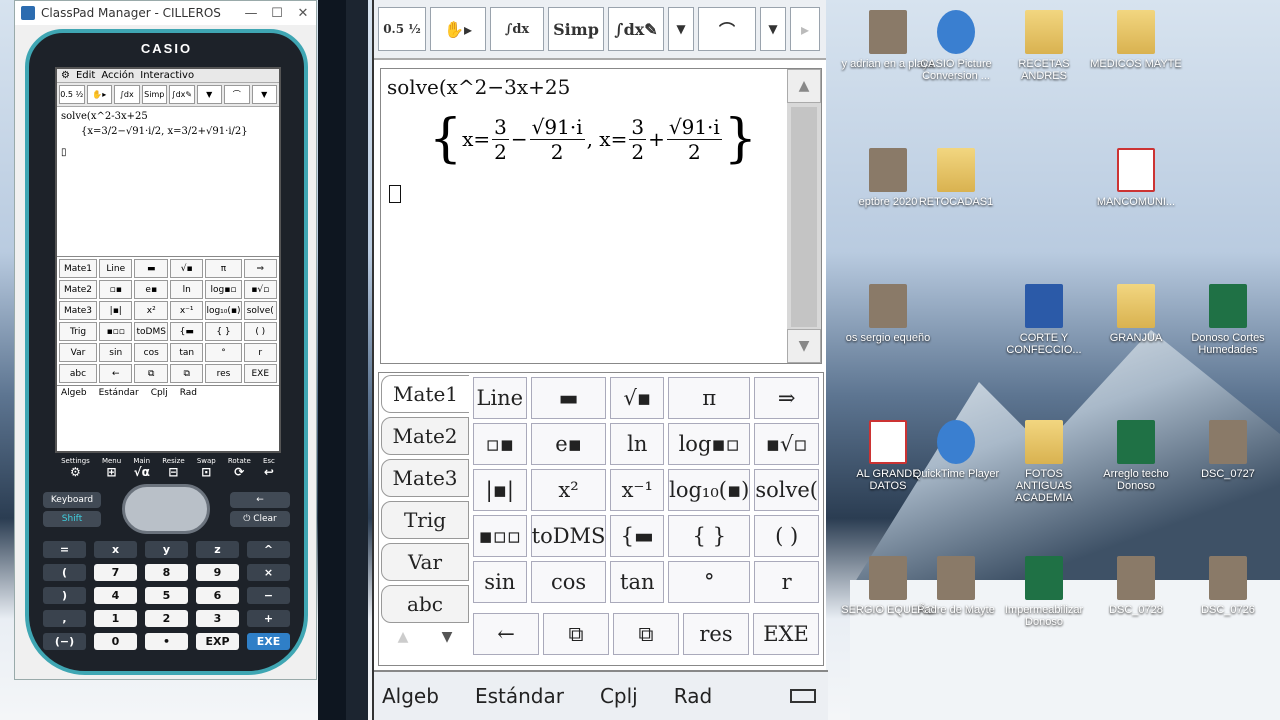  I want to click on desktop-icon: DSC_0727, so click(1228, 450).